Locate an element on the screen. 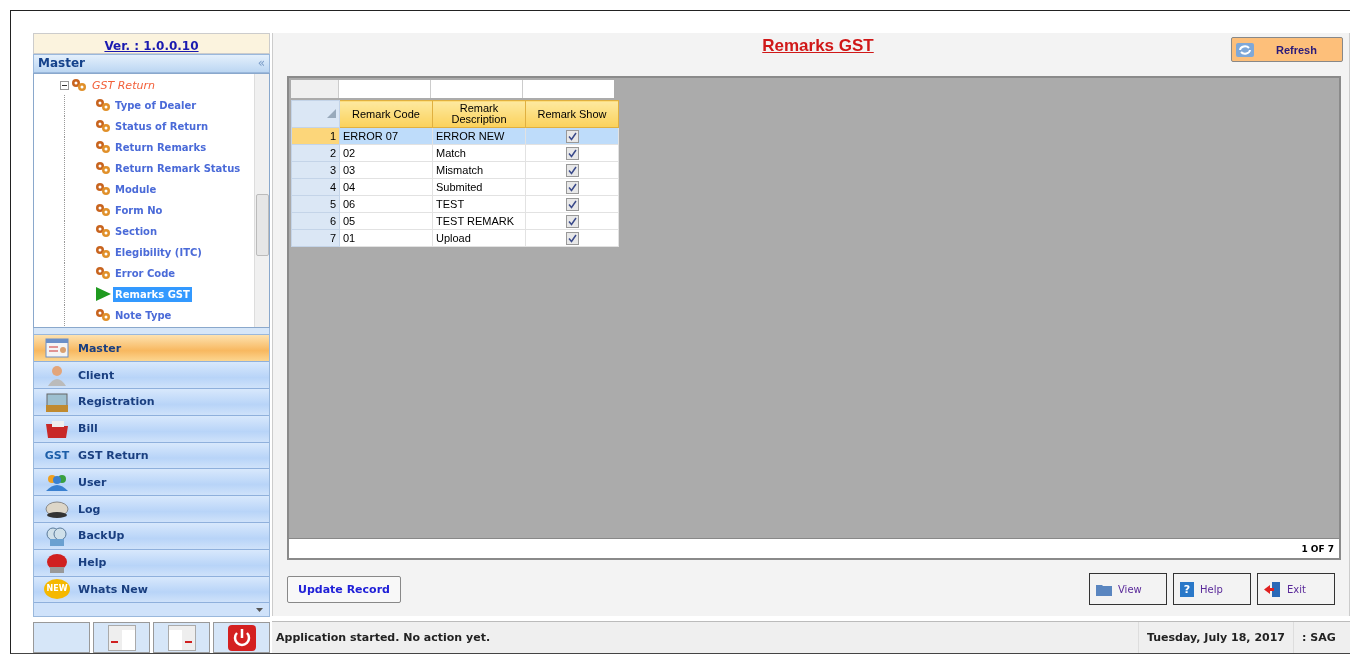 This screenshot has width=1372, height=670. tree-item: Module is located at coordinates (136, 189).